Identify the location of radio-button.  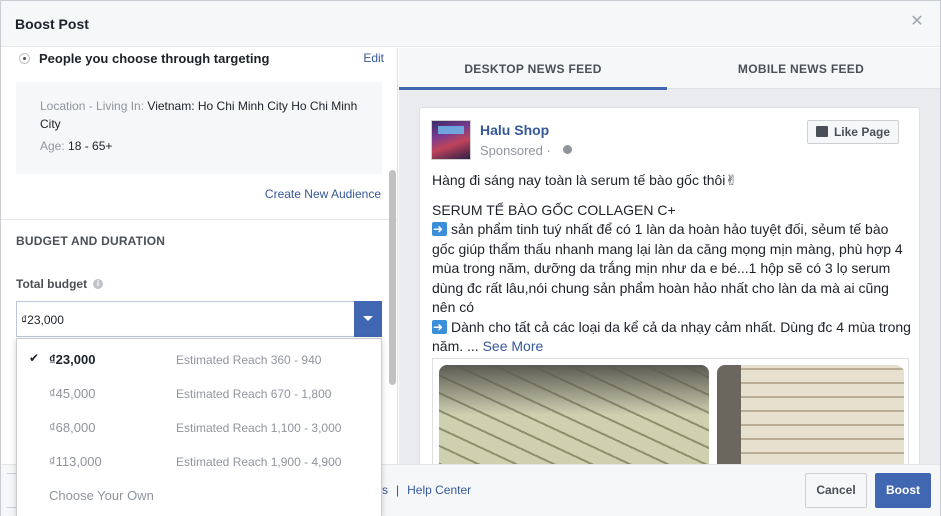
(24, 58).